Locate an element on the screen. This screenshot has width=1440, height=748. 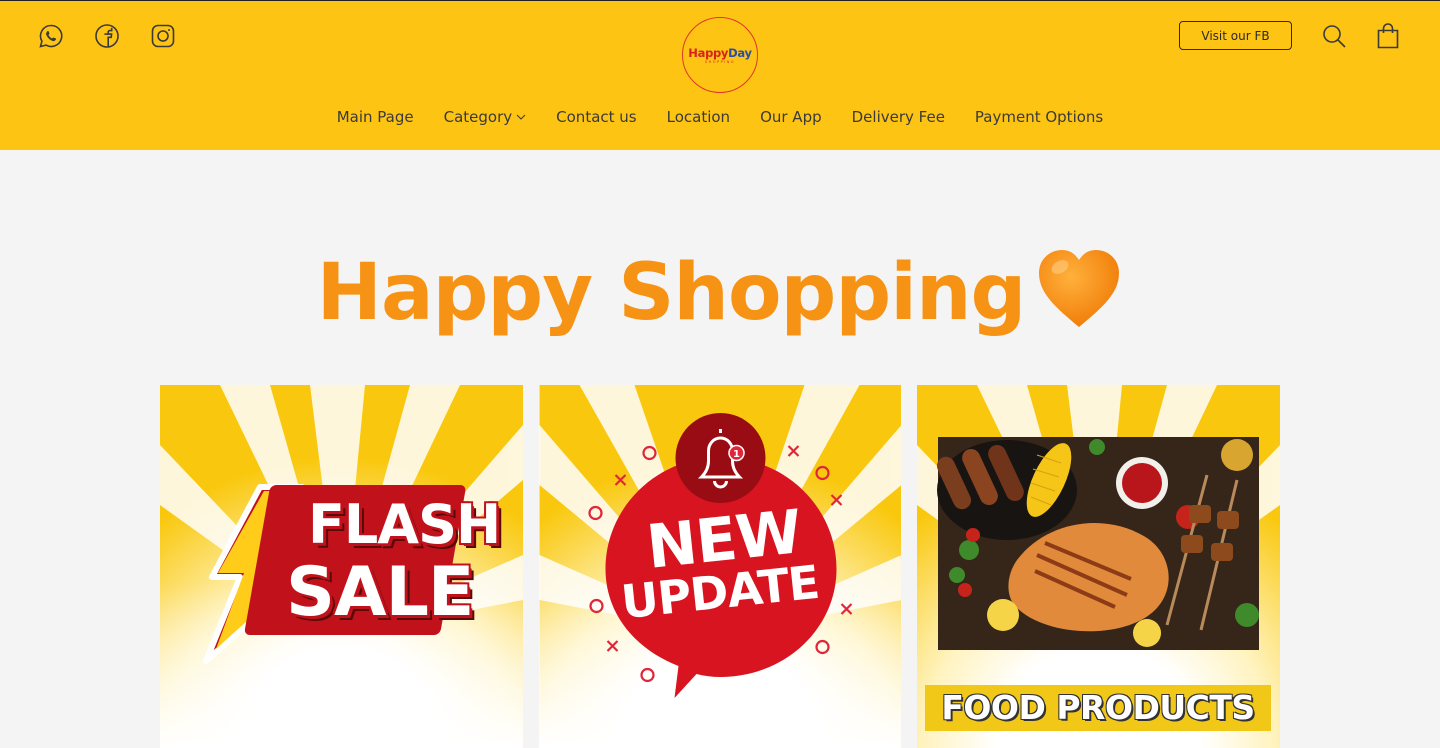
logo-word-day: Day is located at coordinates (740, 52).